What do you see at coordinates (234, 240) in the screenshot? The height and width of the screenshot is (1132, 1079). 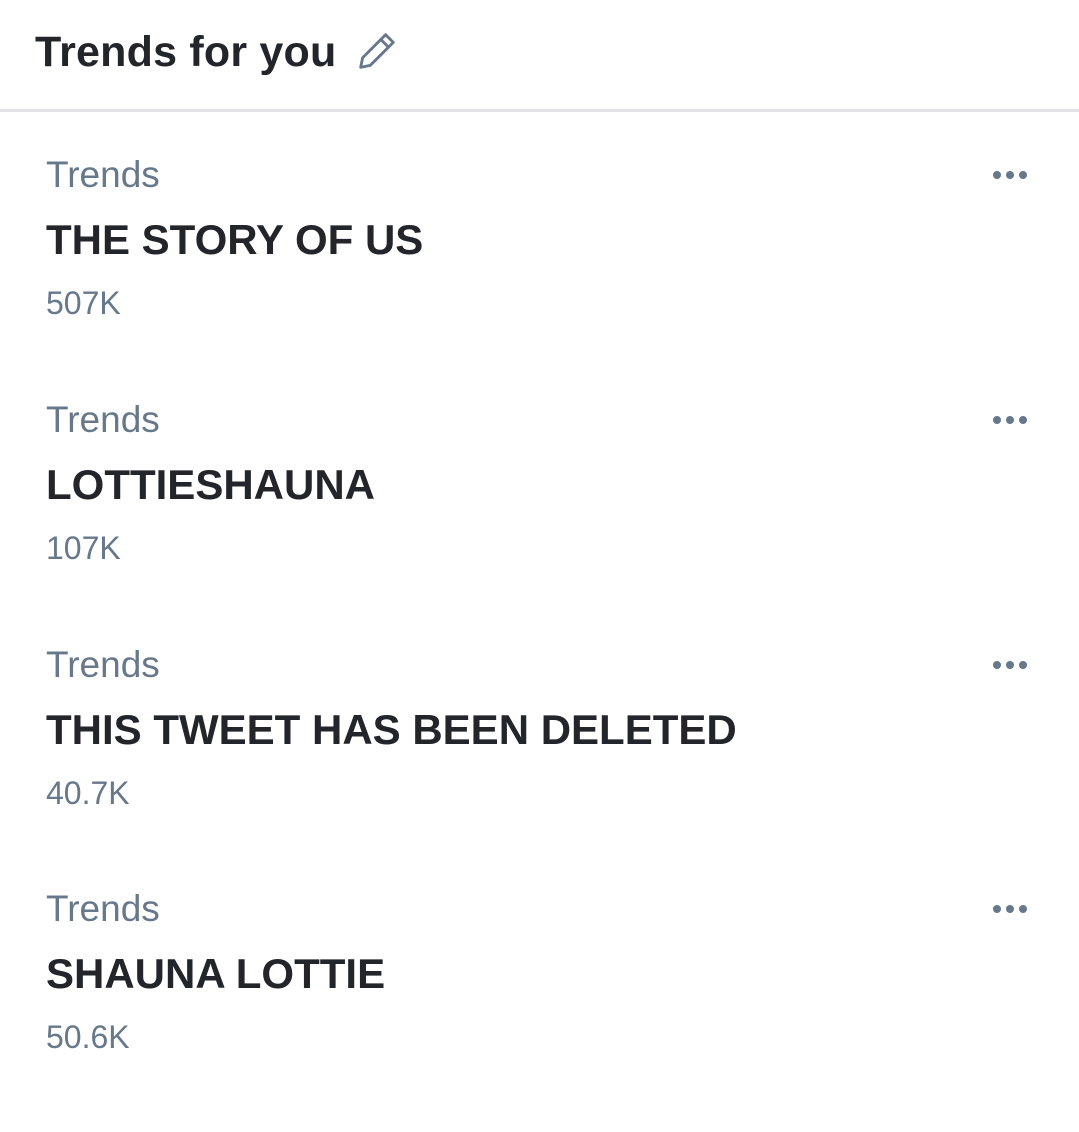 I see `trend-name: THE STORY OF US` at bounding box center [234, 240].